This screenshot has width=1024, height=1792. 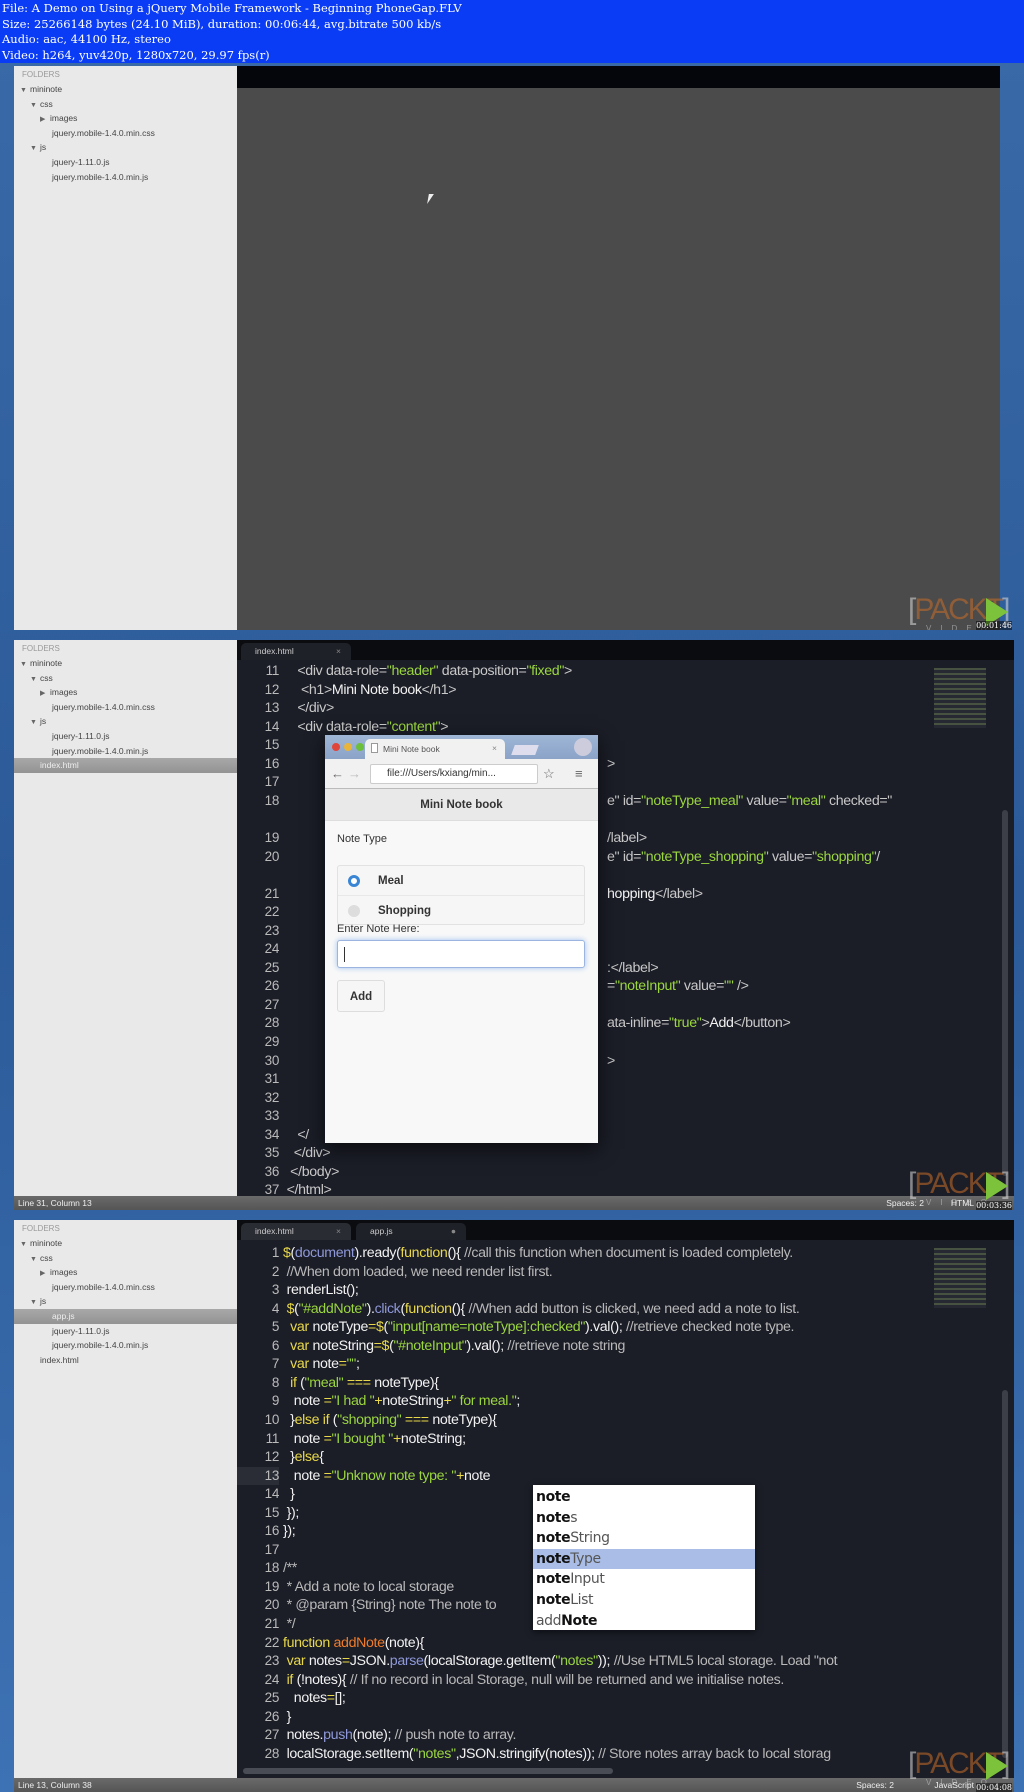 What do you see at coordinates (360, 747) in the screenshot?
I see `maximize-window-button` at bounding box center [360, 747].